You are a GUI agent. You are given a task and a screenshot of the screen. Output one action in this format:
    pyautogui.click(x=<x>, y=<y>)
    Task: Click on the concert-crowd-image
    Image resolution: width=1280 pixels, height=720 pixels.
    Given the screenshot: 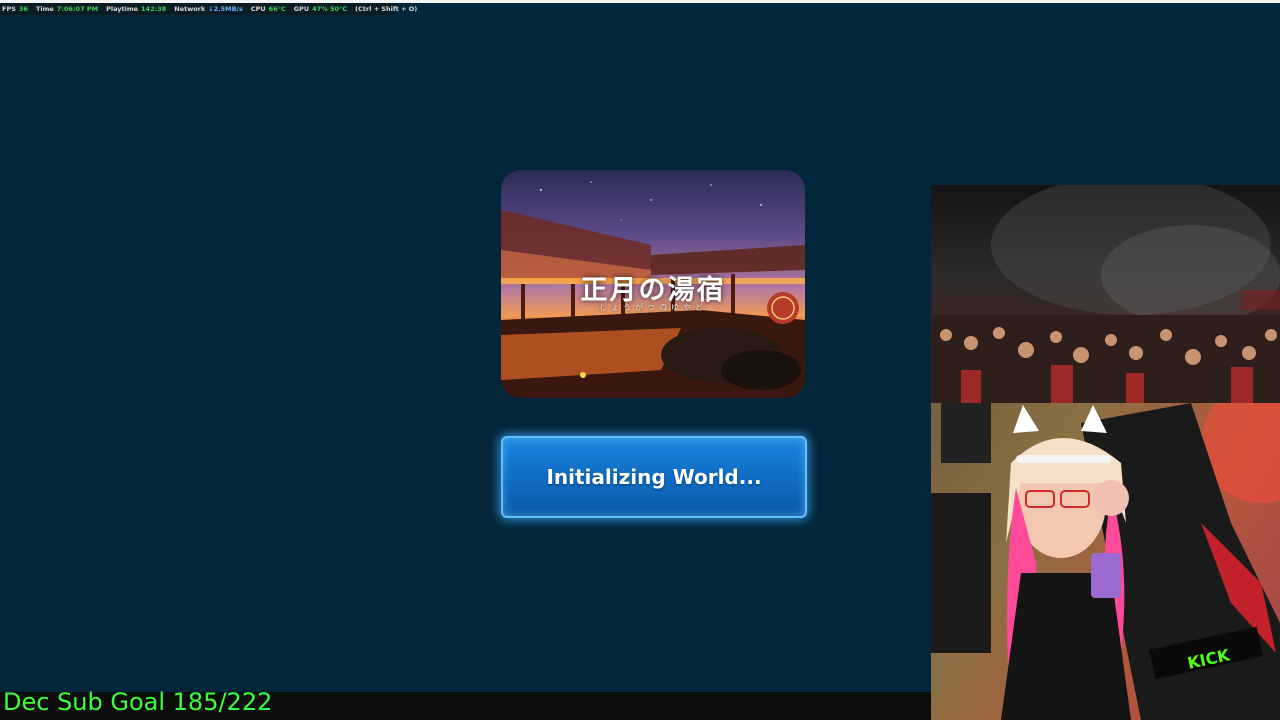 What is the action you would take?
    pyautogui.click(x=1105, y=294)
    